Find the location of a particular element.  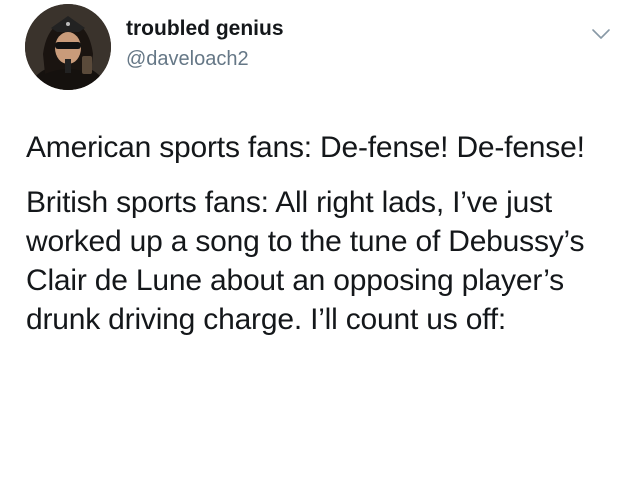

avatar is located at coordinates (68, 47).